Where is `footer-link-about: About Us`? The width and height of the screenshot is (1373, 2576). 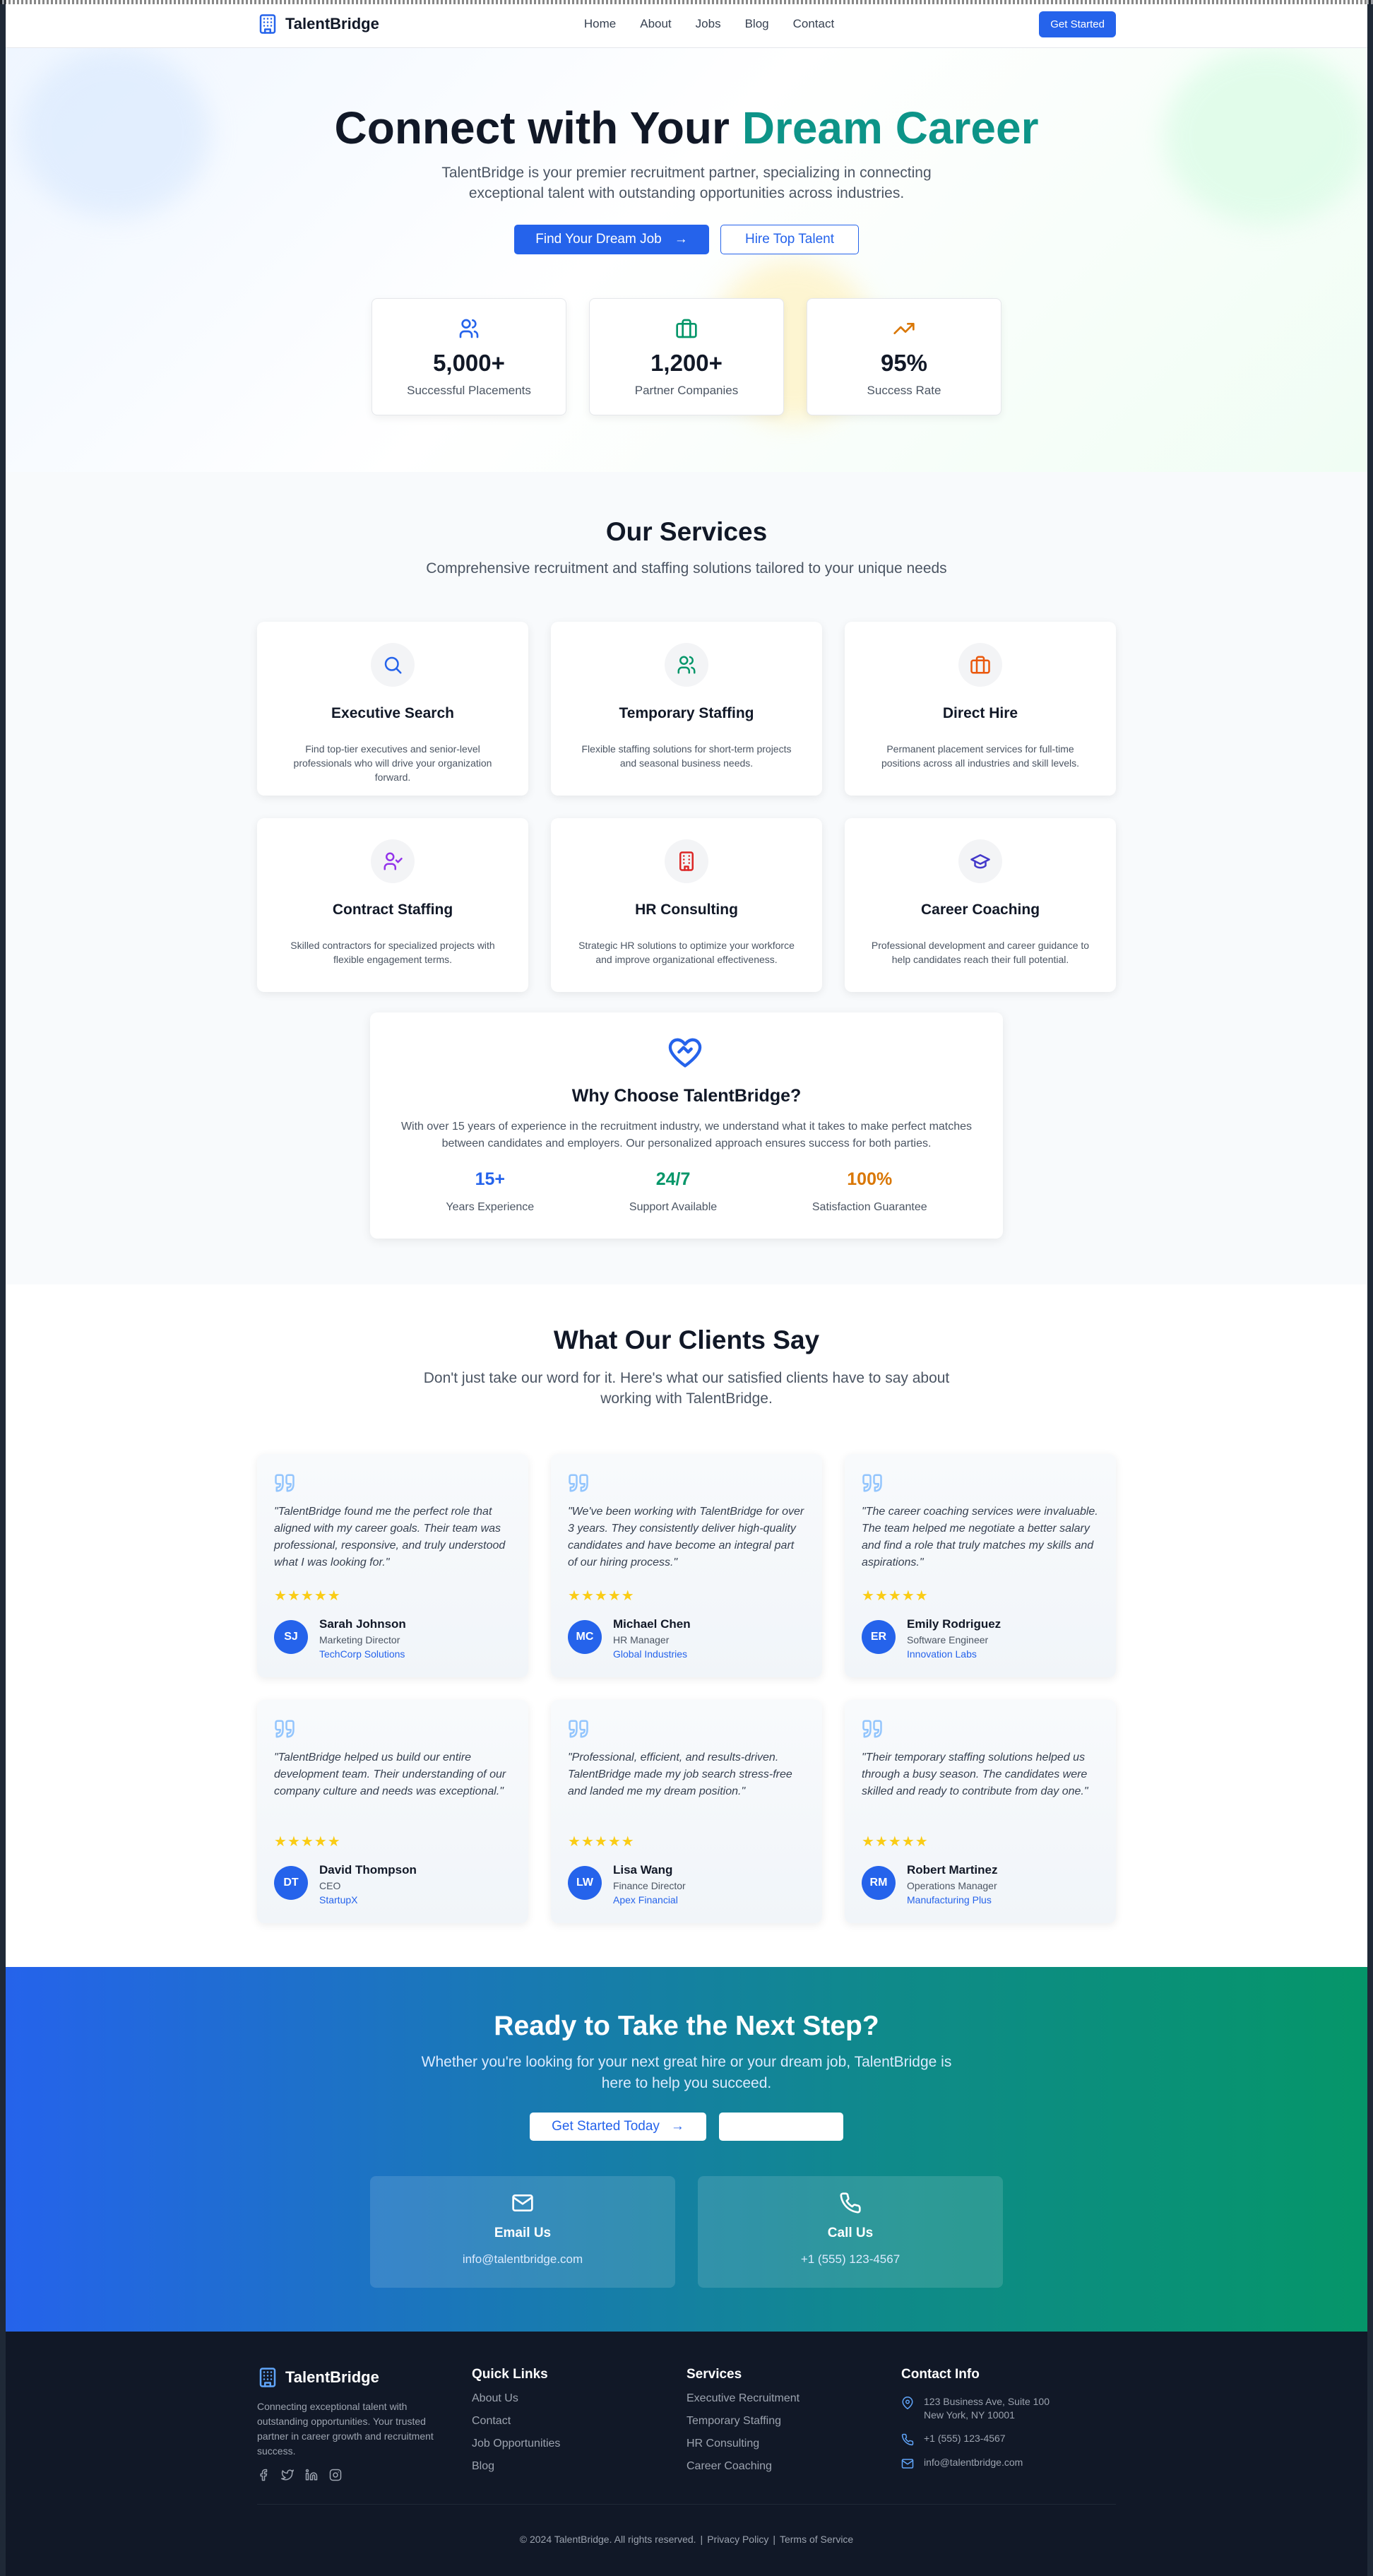 footer-link-about: About Us is located at coordinates (579, 2398).